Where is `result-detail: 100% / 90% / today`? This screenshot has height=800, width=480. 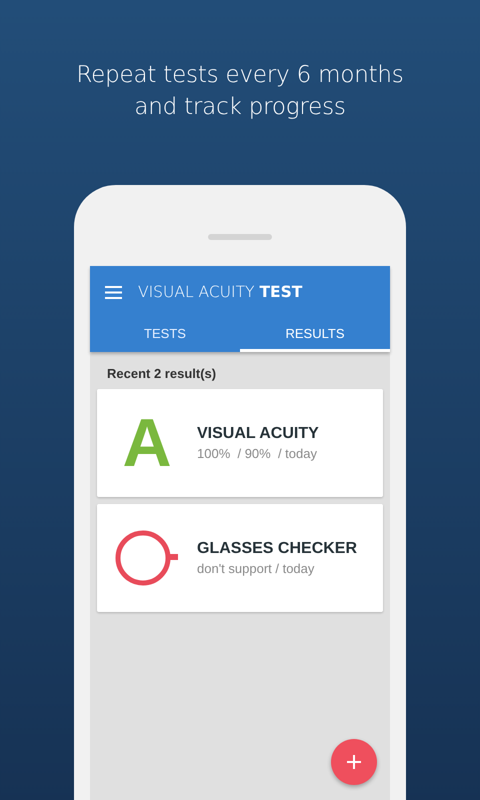
result-detail: 100% / 90% / today is located at coordinates (257, 453).